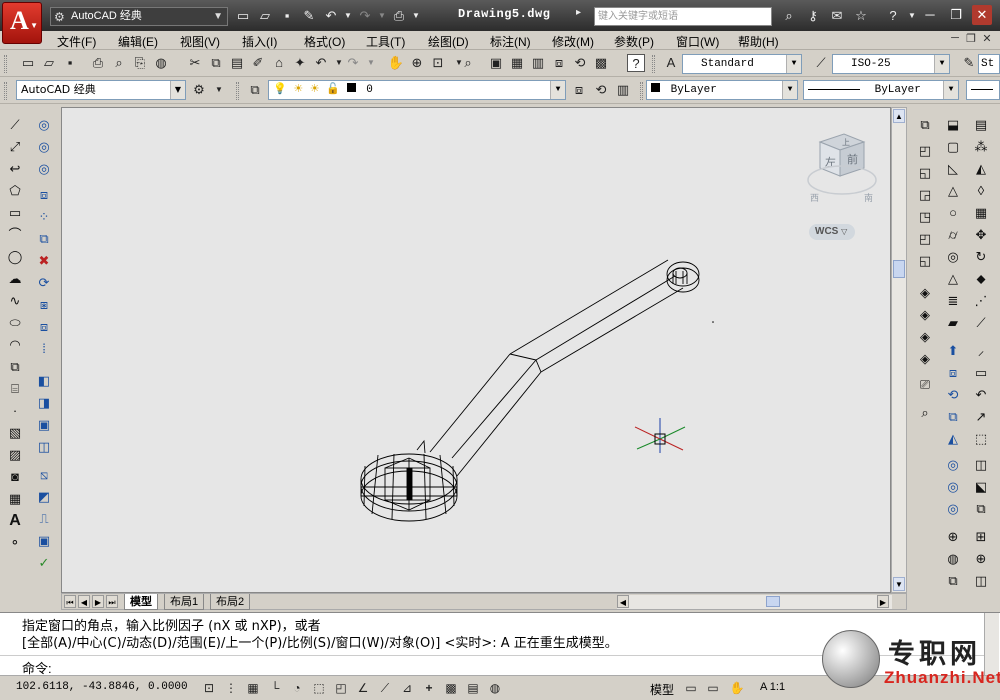  Describe the element at coordinates (119, 63) in the screenshot. I see `plot-preview-icon: ⌕` at that location.